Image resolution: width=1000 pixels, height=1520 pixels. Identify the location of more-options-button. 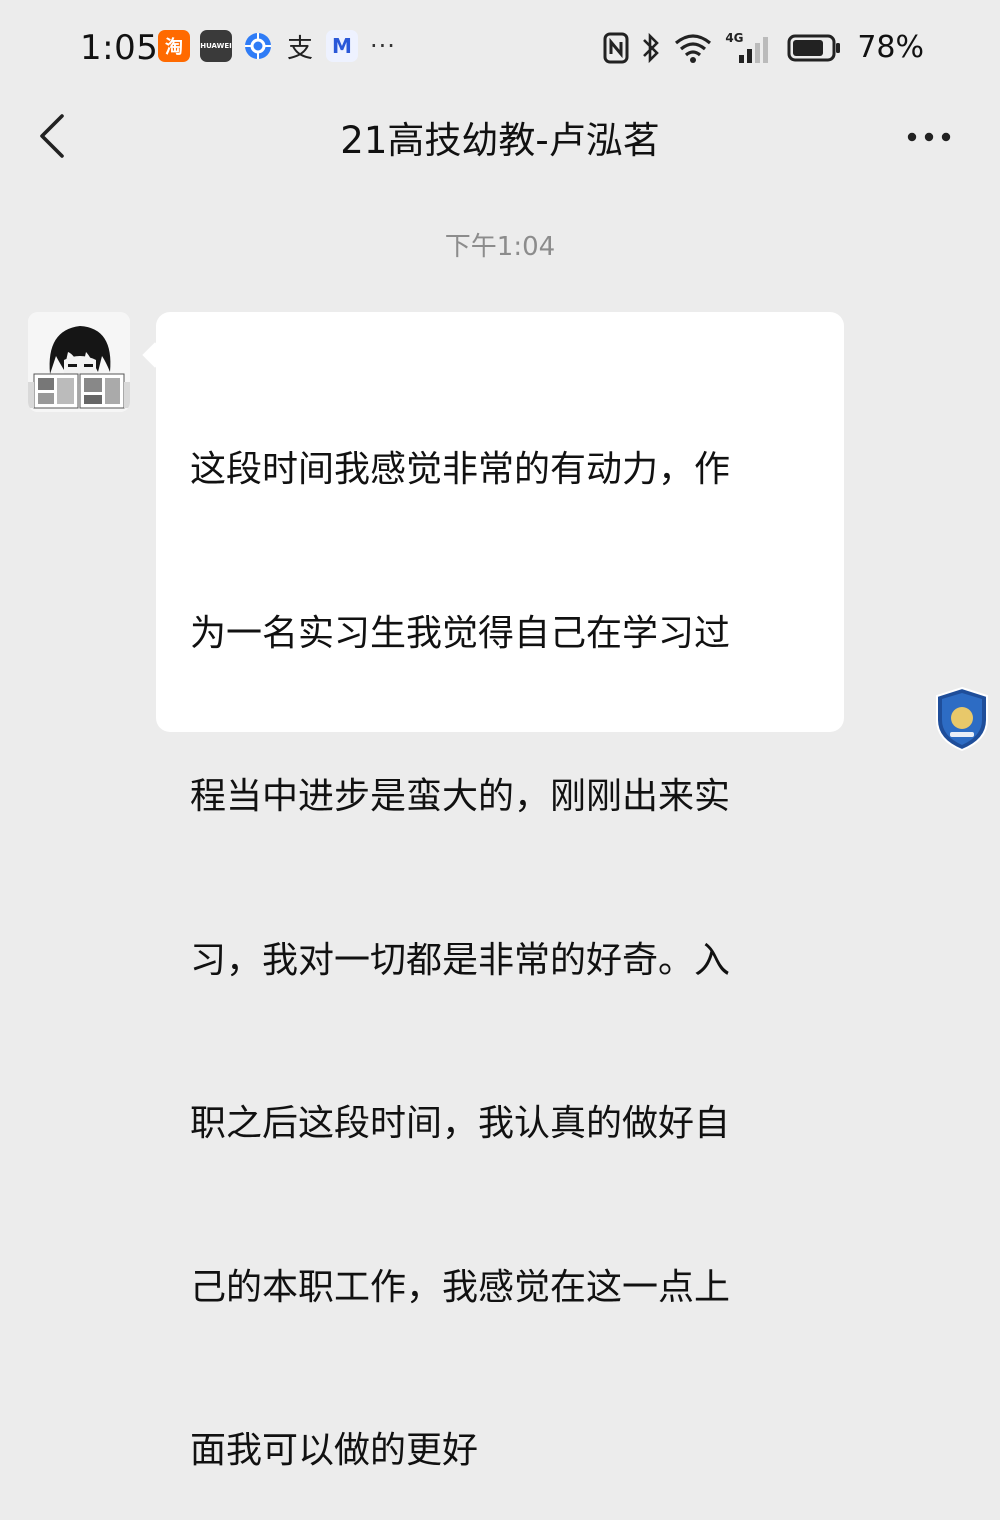
(929, 137).